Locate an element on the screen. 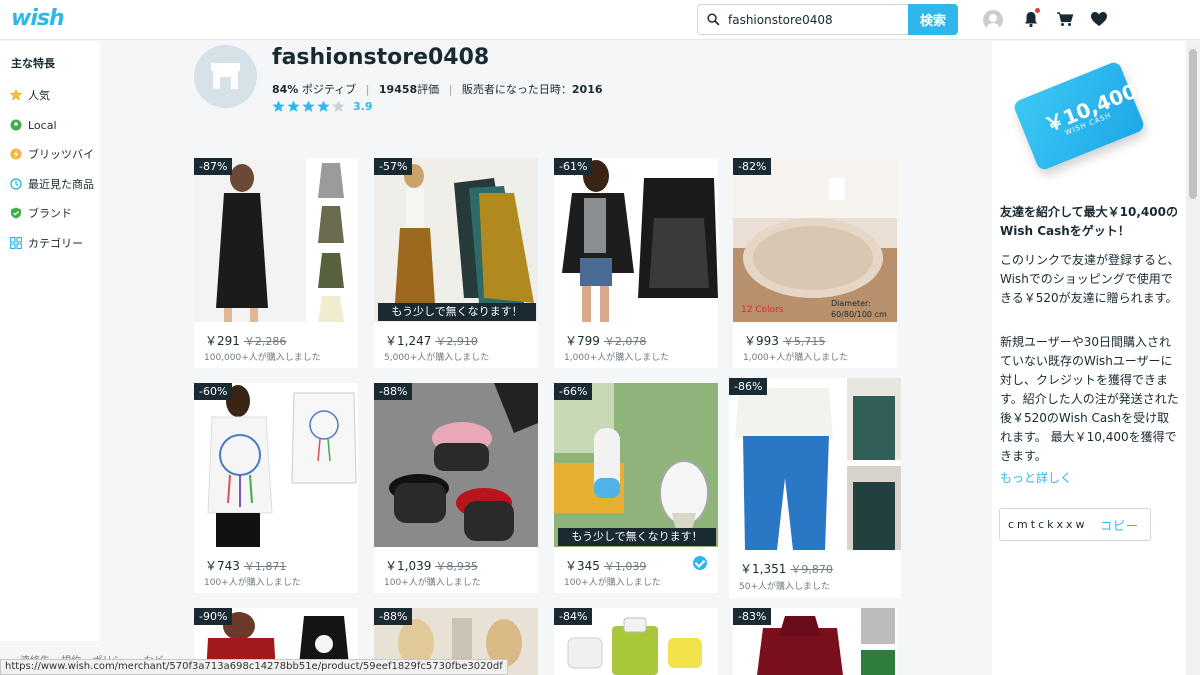  price: ￥743 ￥1,871 is located at coordinates (245, 565).